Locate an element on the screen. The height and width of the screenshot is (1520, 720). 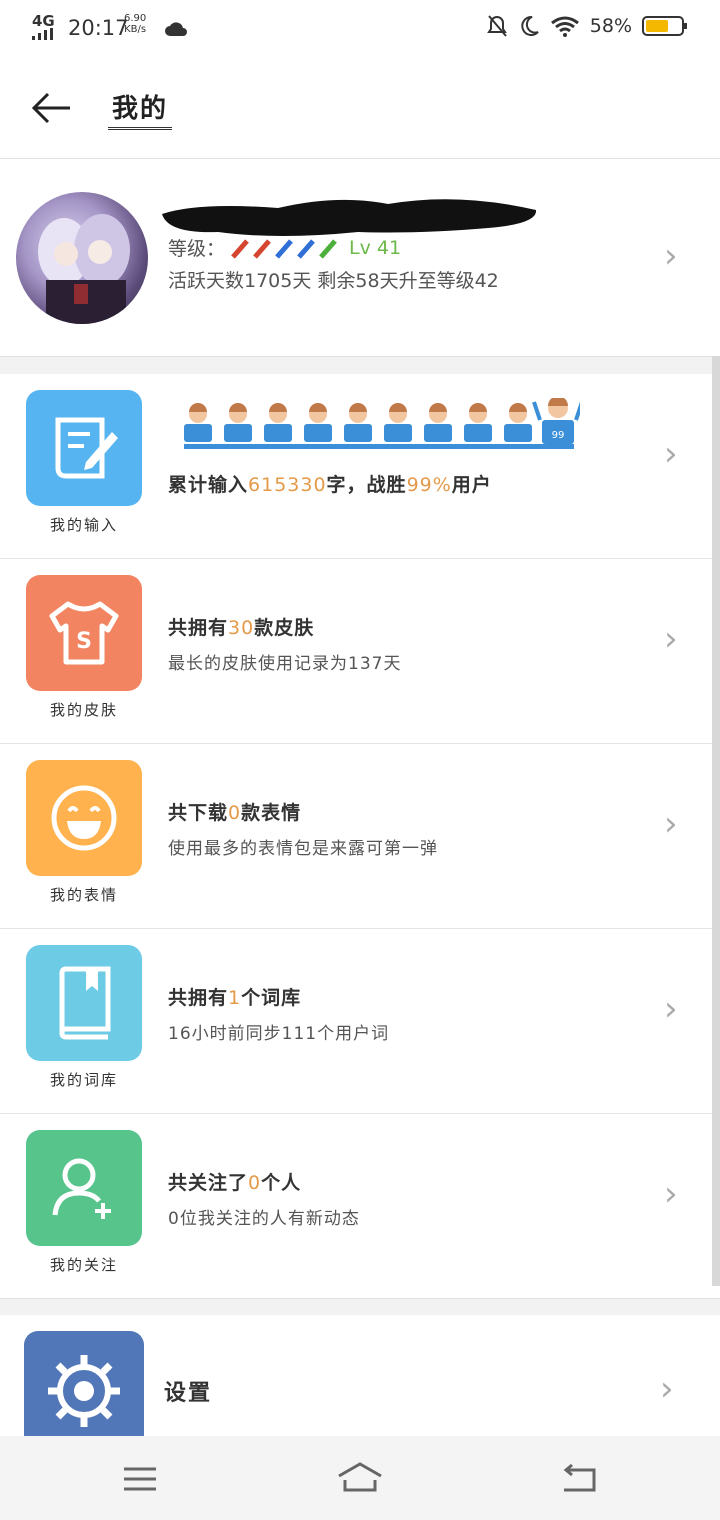
list-item-emoji: 我的表情 共下载0款表情 使用最多的表情包是来露可第一弹 › is located at coordinates (356, 836).